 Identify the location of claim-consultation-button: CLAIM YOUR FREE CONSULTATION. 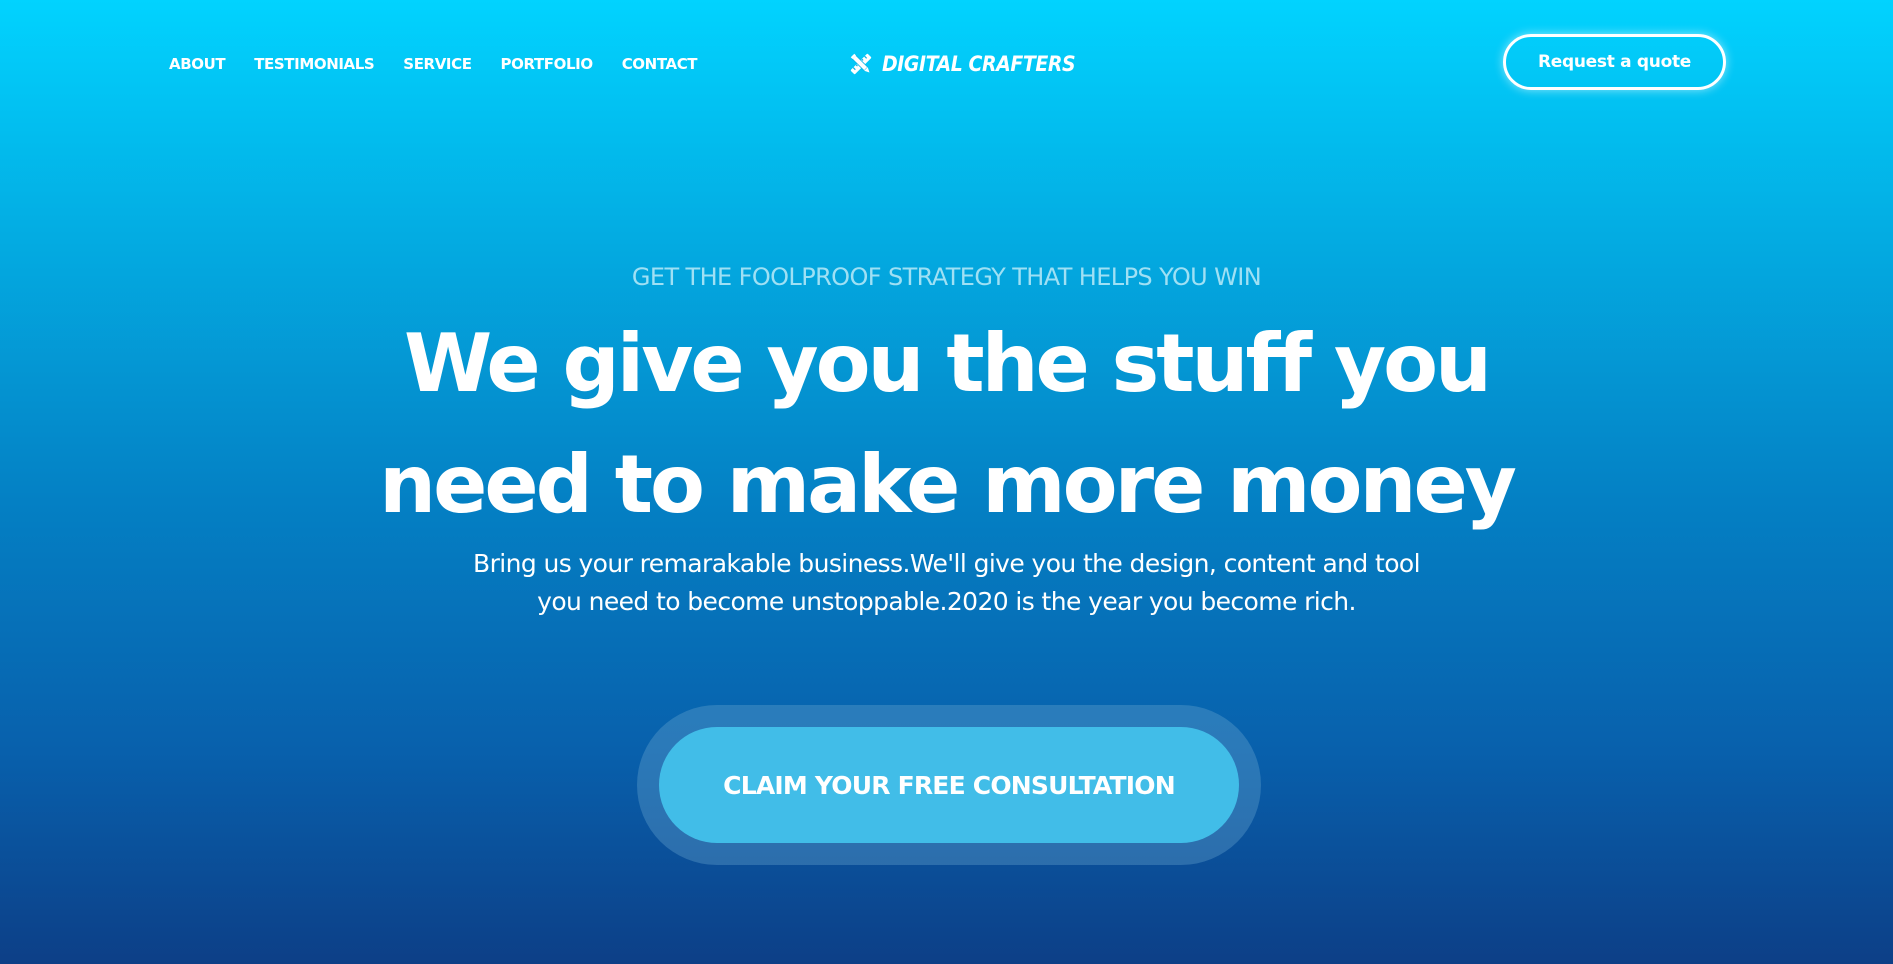
(949, 785).